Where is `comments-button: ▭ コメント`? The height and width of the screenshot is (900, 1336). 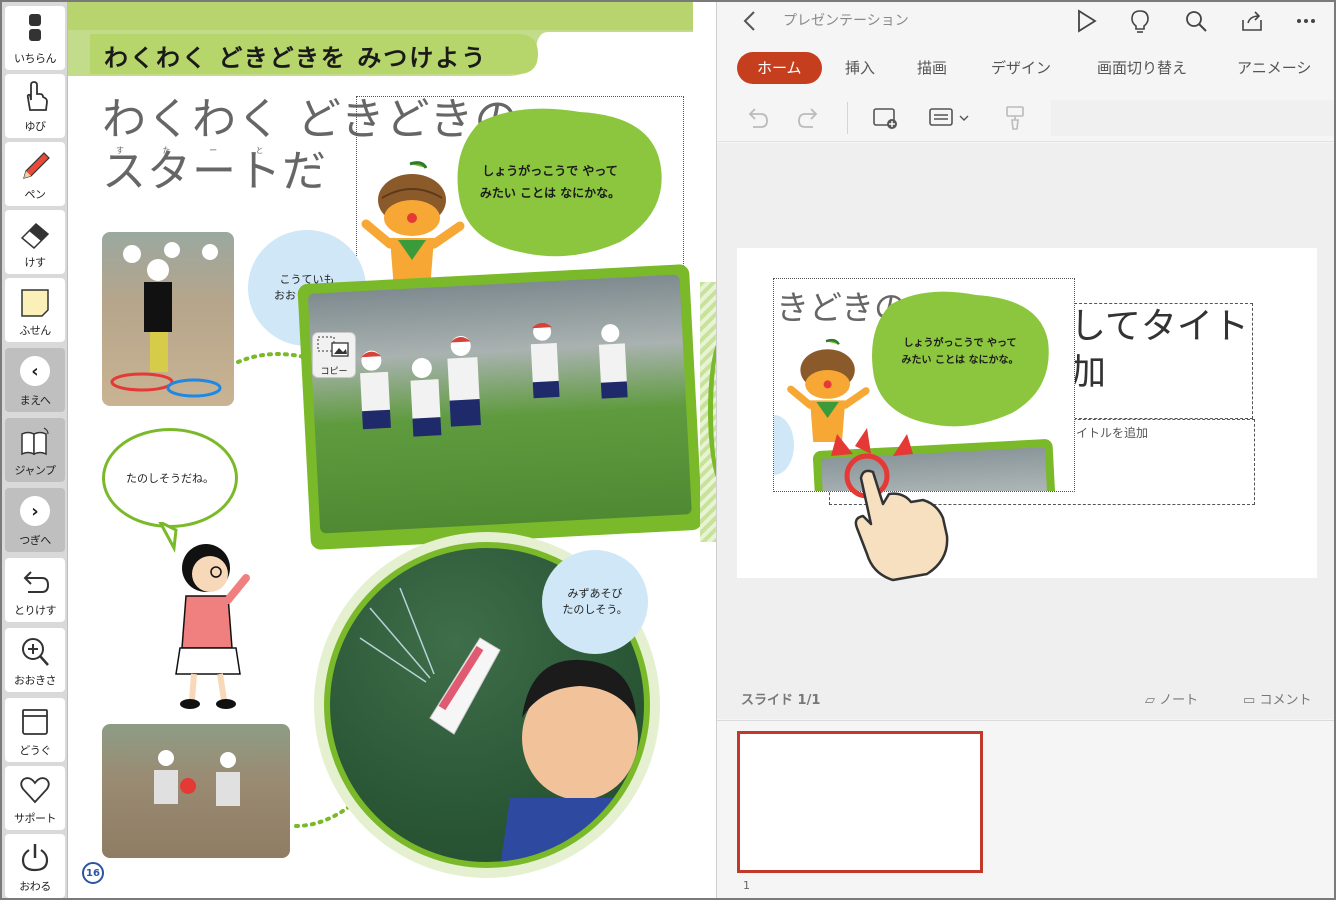 comments-button: ▭ コメント is located at coordinates (1277, 698).